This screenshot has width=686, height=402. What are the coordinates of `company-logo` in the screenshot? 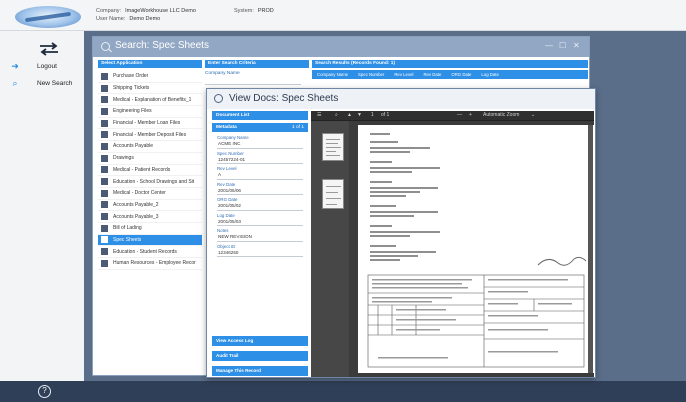 It's located at (48, 17).